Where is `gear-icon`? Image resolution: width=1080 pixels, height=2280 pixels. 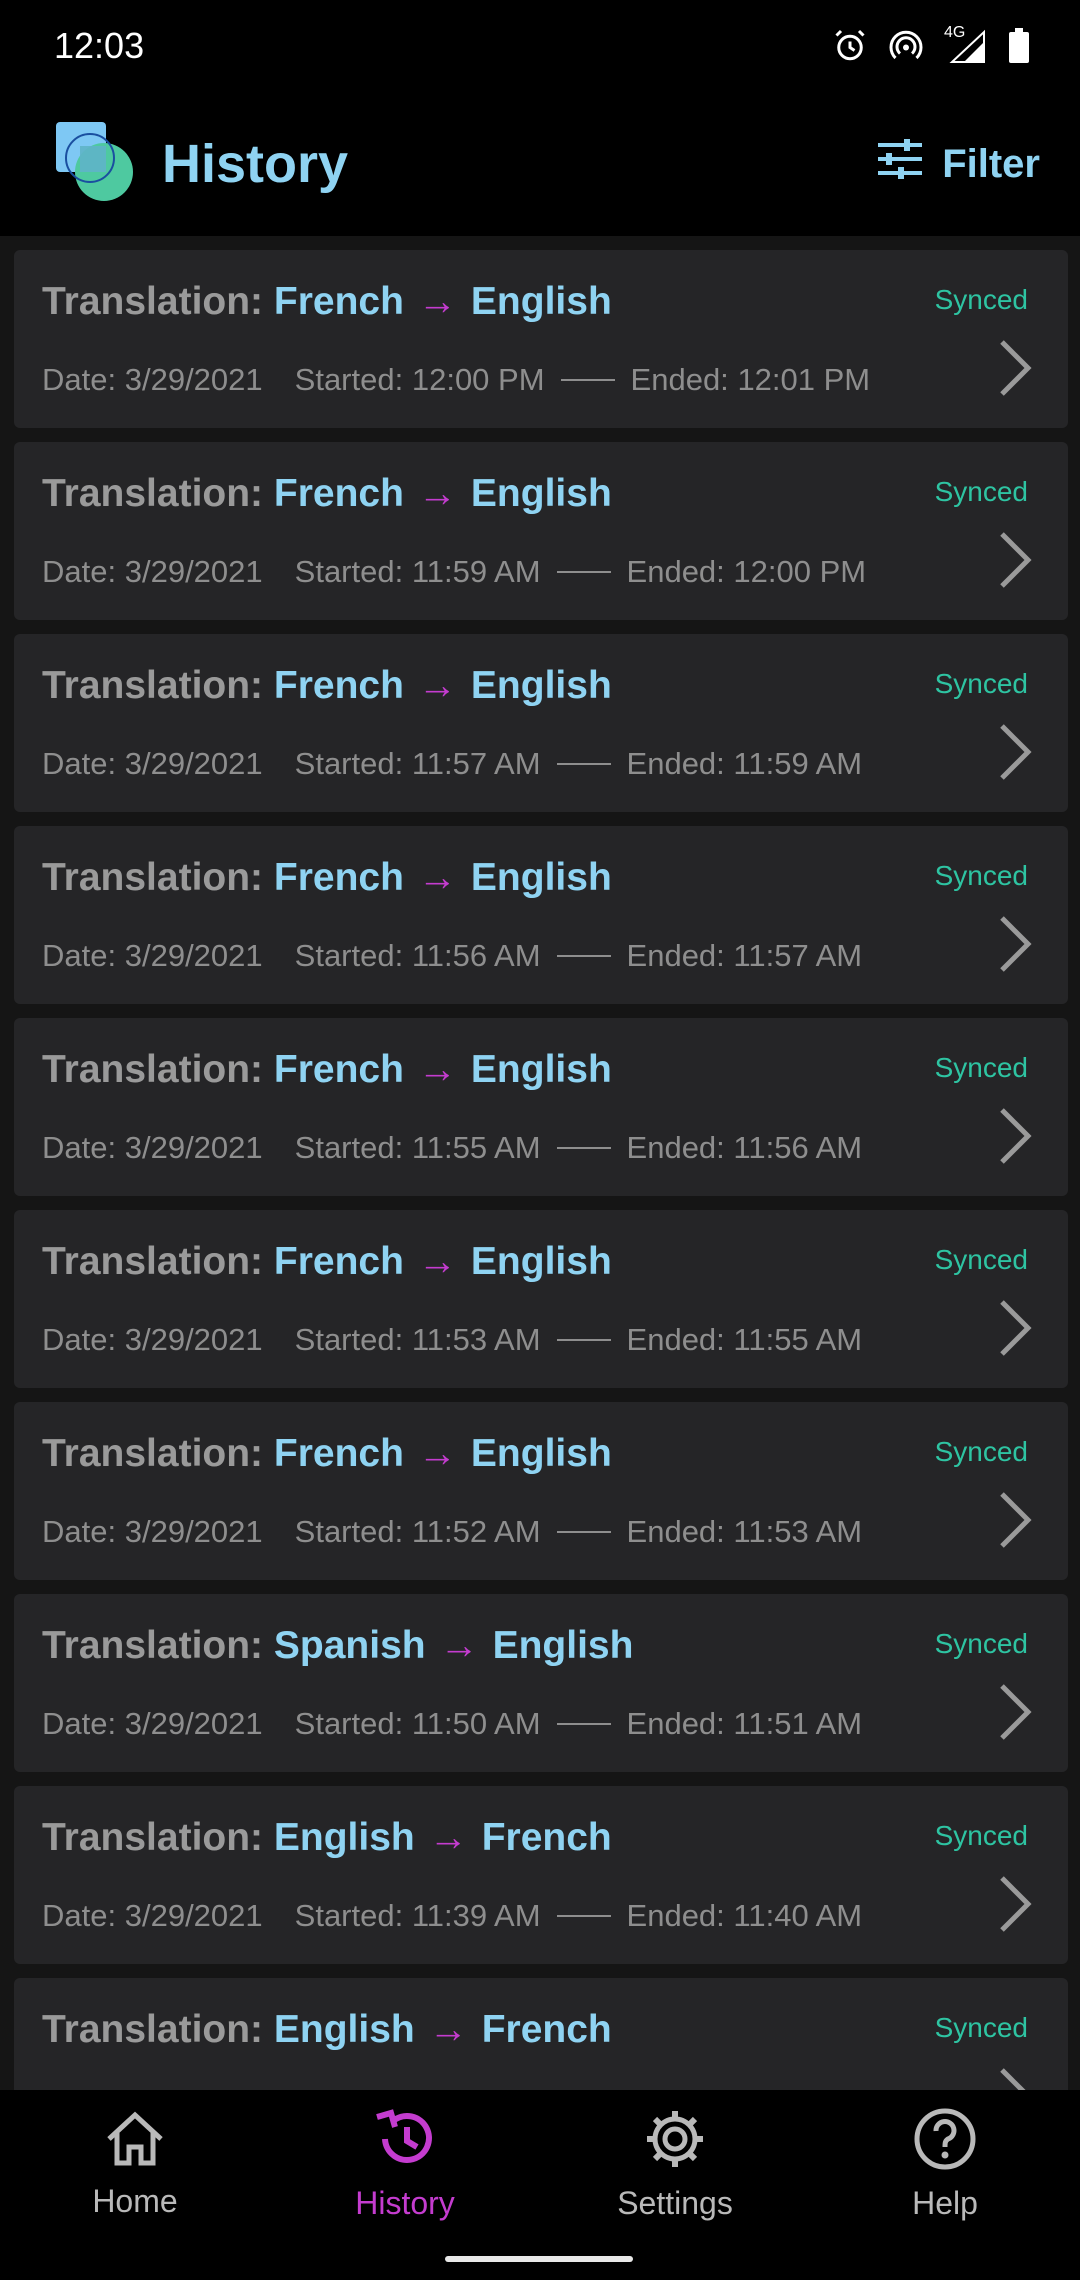 gear-icon is located at coordinates (675, 2143).